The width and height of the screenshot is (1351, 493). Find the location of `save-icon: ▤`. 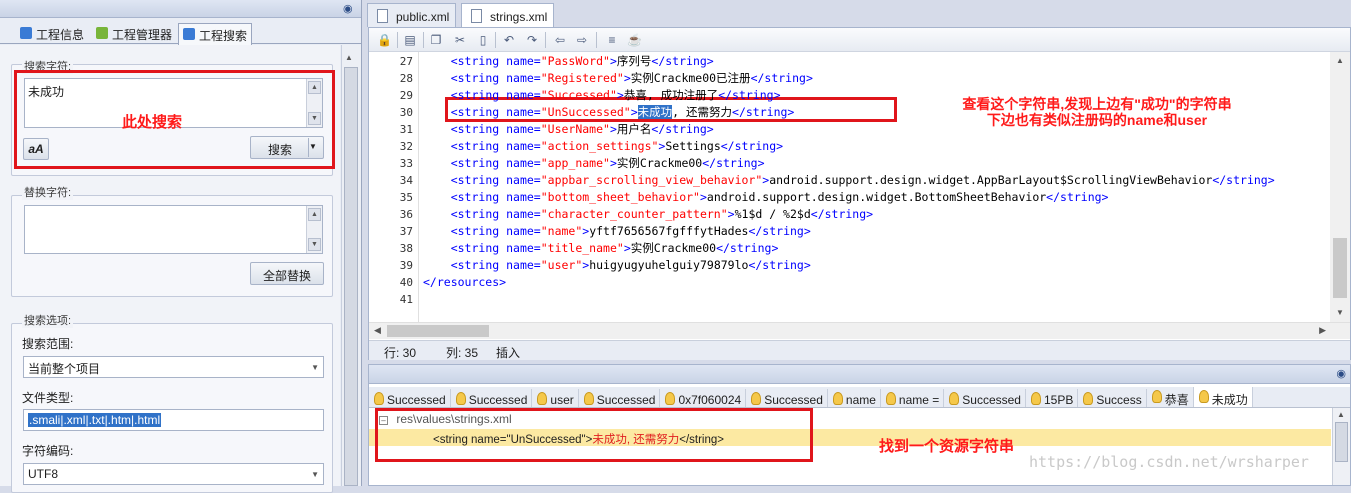

save-icon: ▤ is located at coordinates (410, 40).